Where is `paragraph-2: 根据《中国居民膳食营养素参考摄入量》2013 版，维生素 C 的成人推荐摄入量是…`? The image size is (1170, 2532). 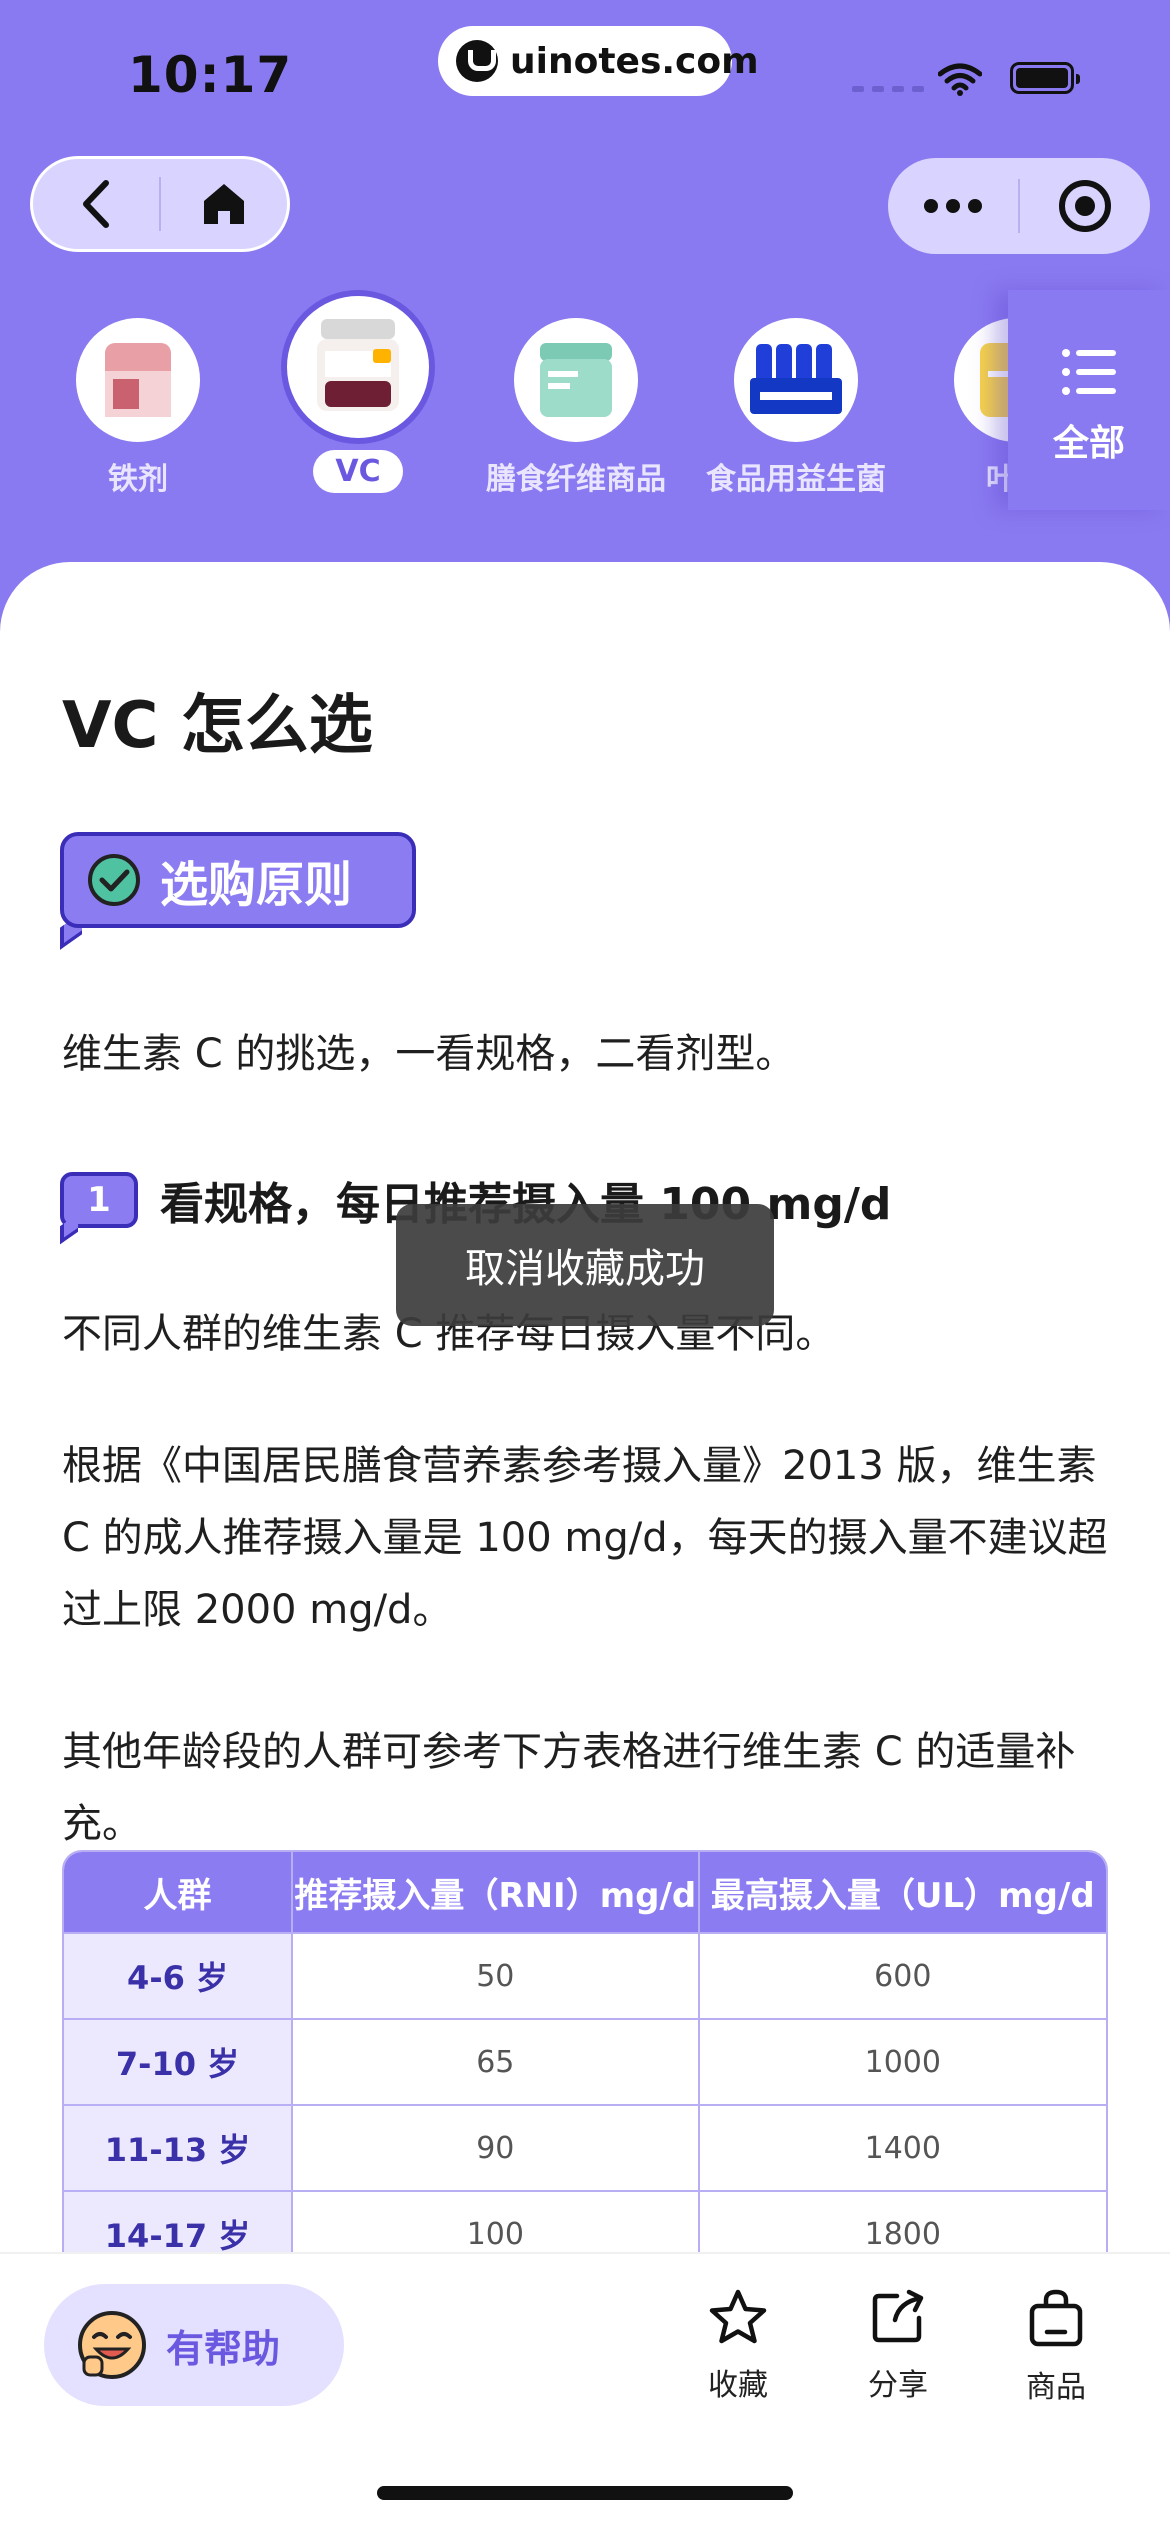 paragraph-2: 根据《中国居民膳食营养素参考摄入量》2013 版，维生素 C 的成人推荐摄入量是… is located at coordinates (585, 1538).